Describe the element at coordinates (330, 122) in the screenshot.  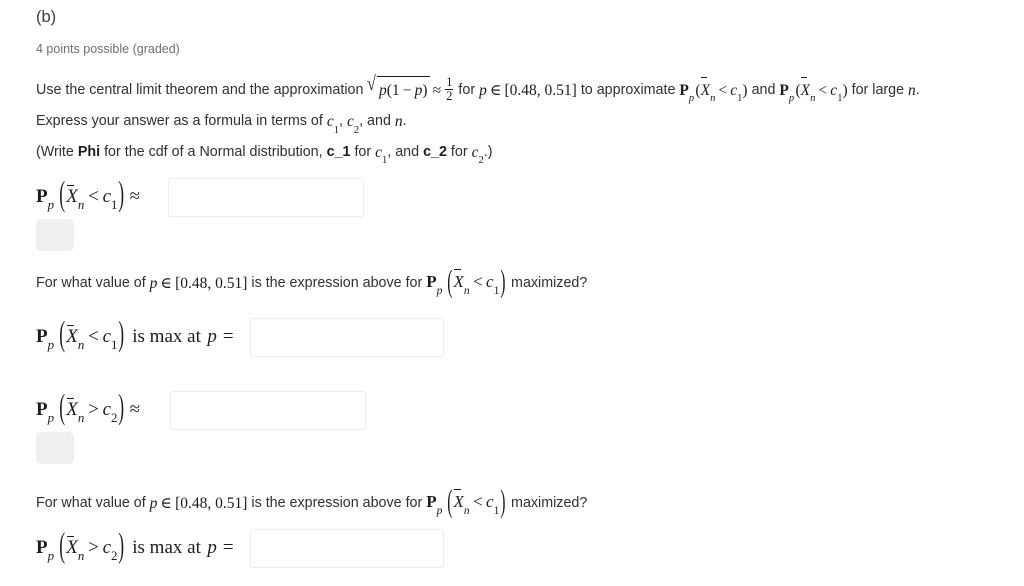
I see `c1-letter: c` at that location.